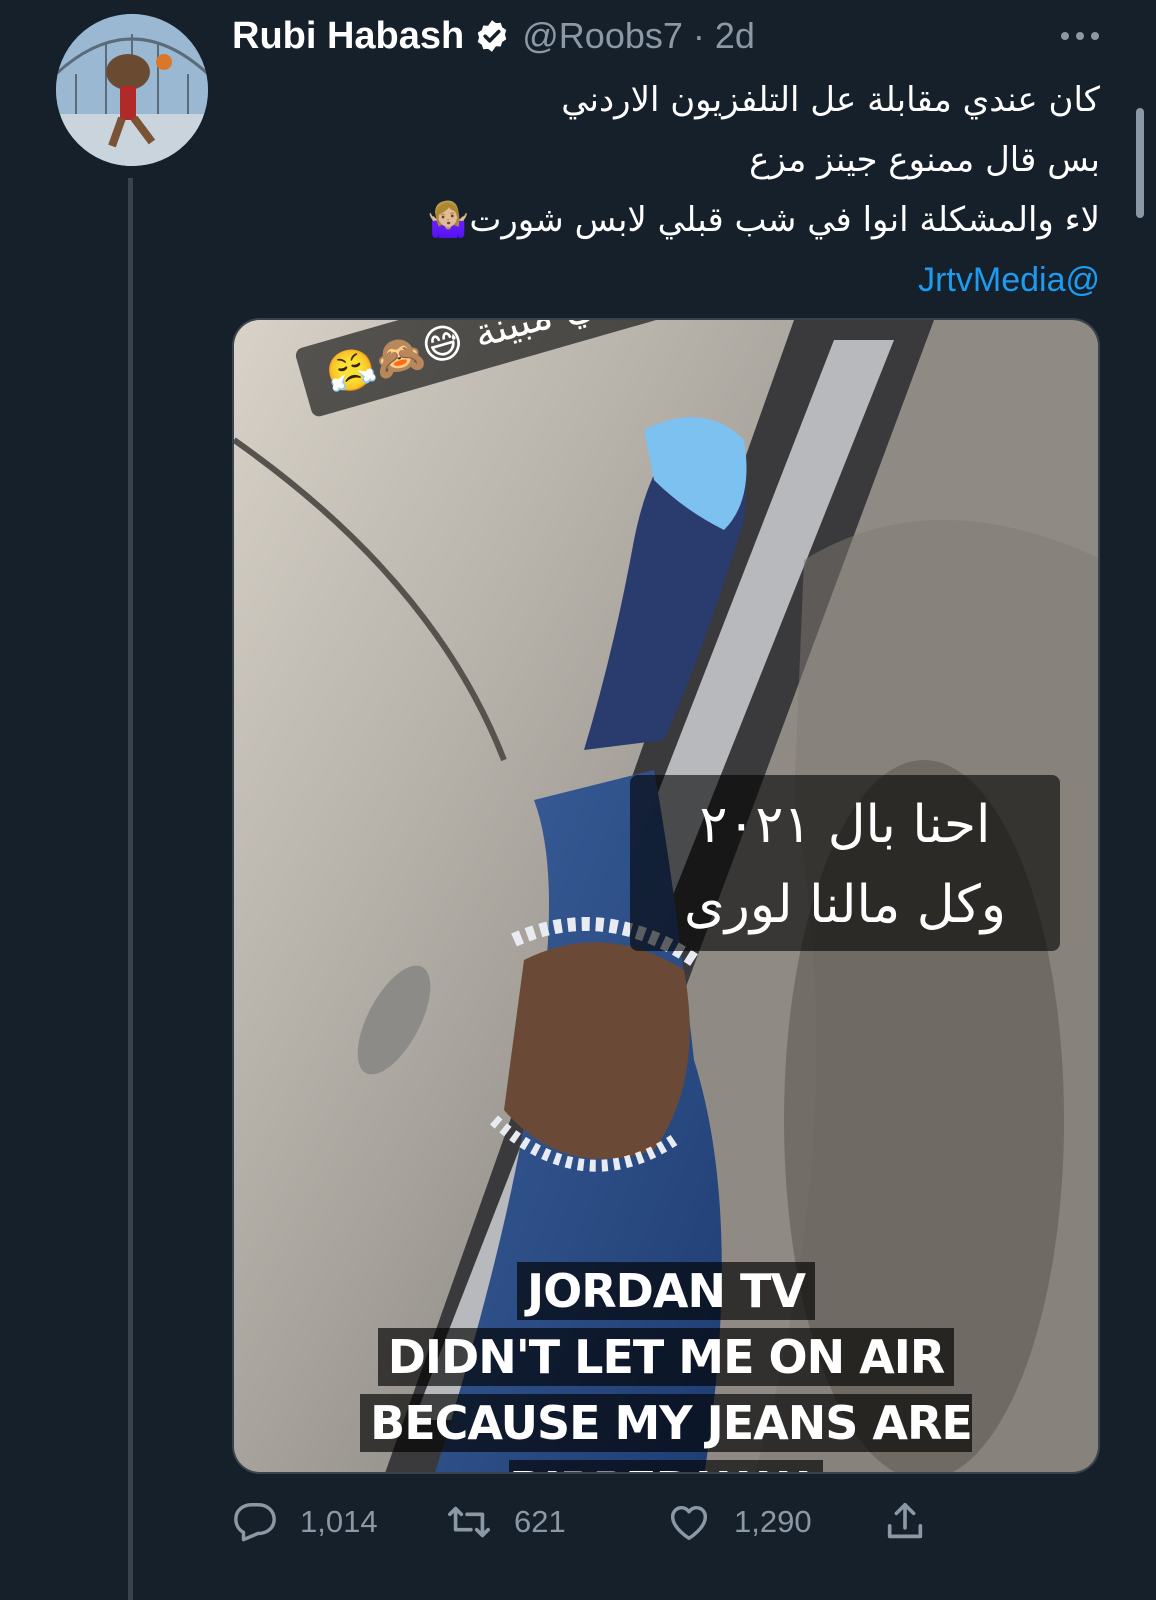  What do you see at coordinates (689, 1523) in the screenshot?
I see `like-icon` at bounding box center [689, 1523].